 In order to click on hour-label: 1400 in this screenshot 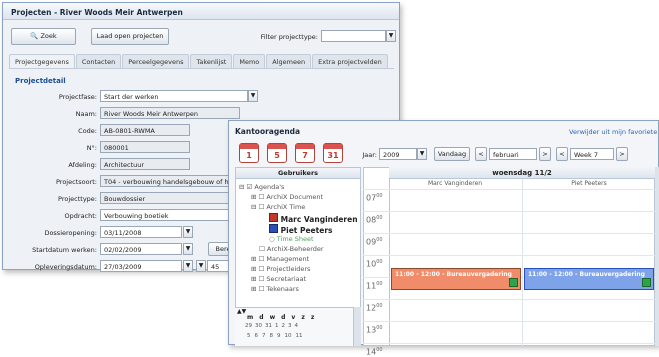, I will do `click(374, 352)`.